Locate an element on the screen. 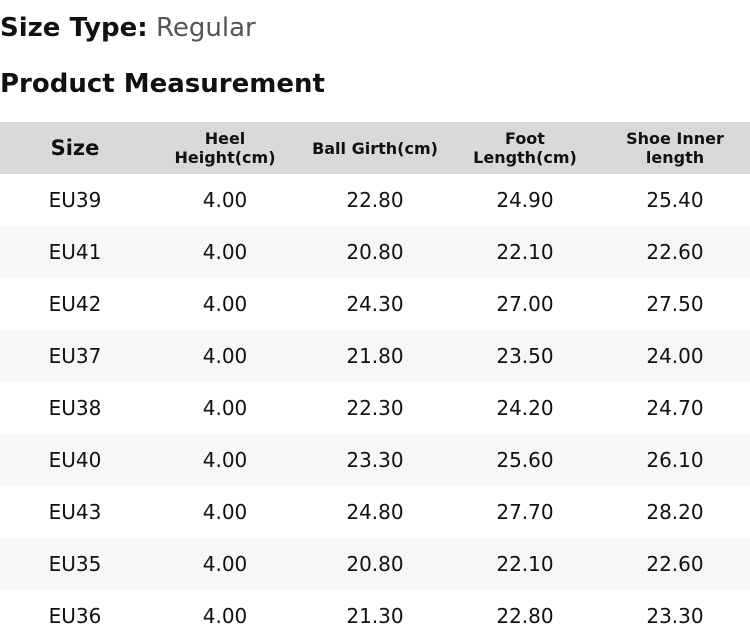 The image size is (750, 642). table-row: EU37 4.00 21.80 23.50 24.00 is located at coordinates (375, 356).